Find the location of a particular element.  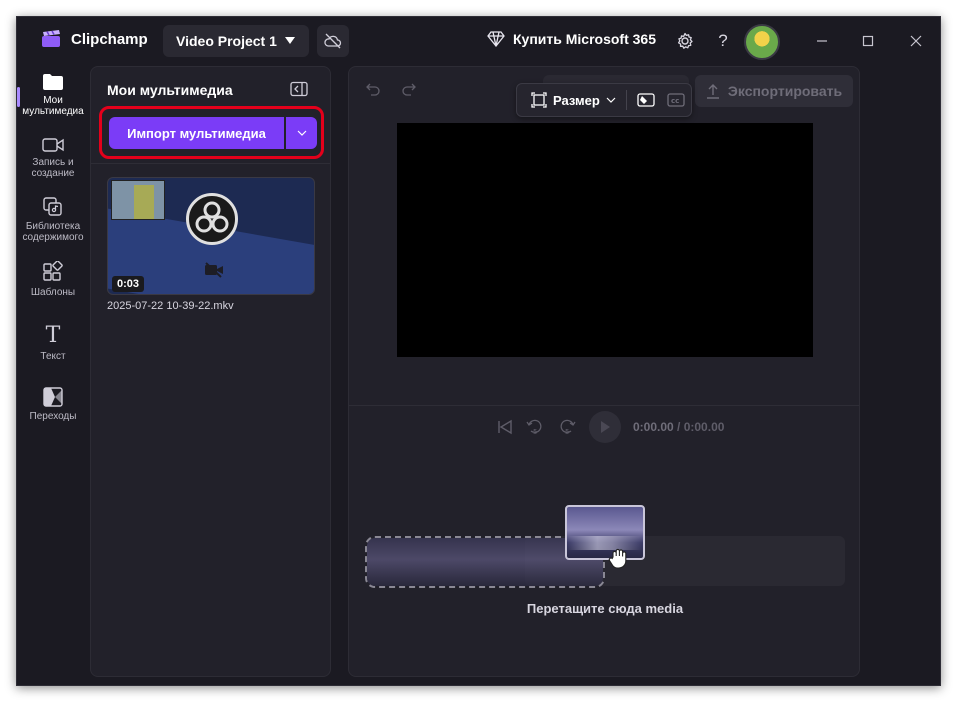

redo-button is located at coordinates (409, 91).